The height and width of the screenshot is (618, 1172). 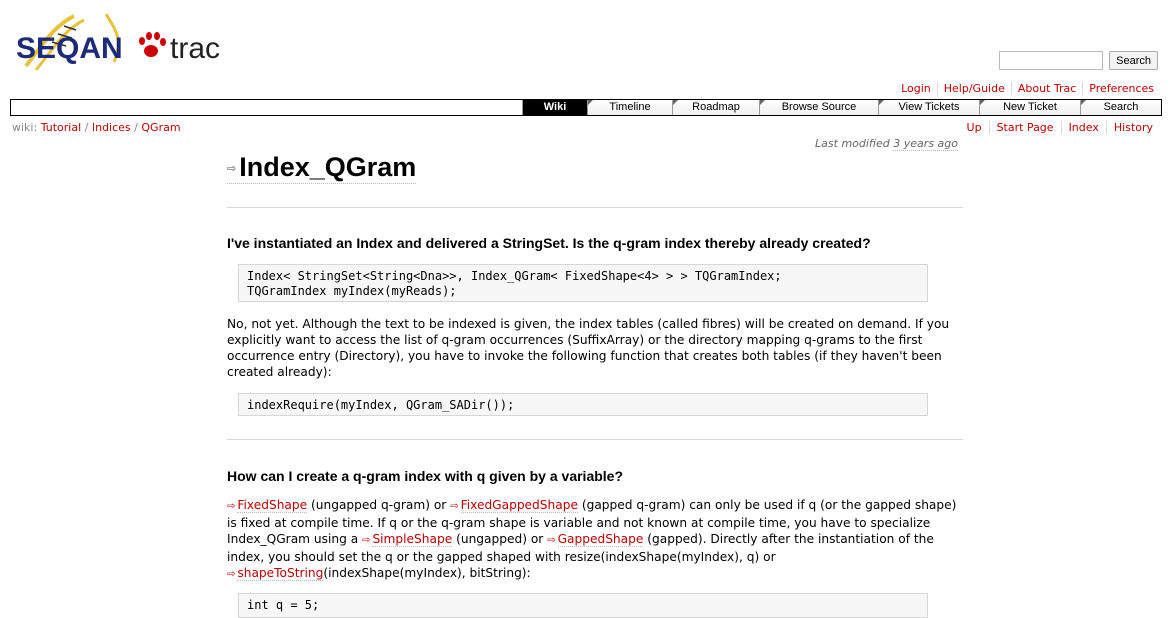 I want to click on last-modified: Last modified 3 years ago, so click(x=886, y=144).